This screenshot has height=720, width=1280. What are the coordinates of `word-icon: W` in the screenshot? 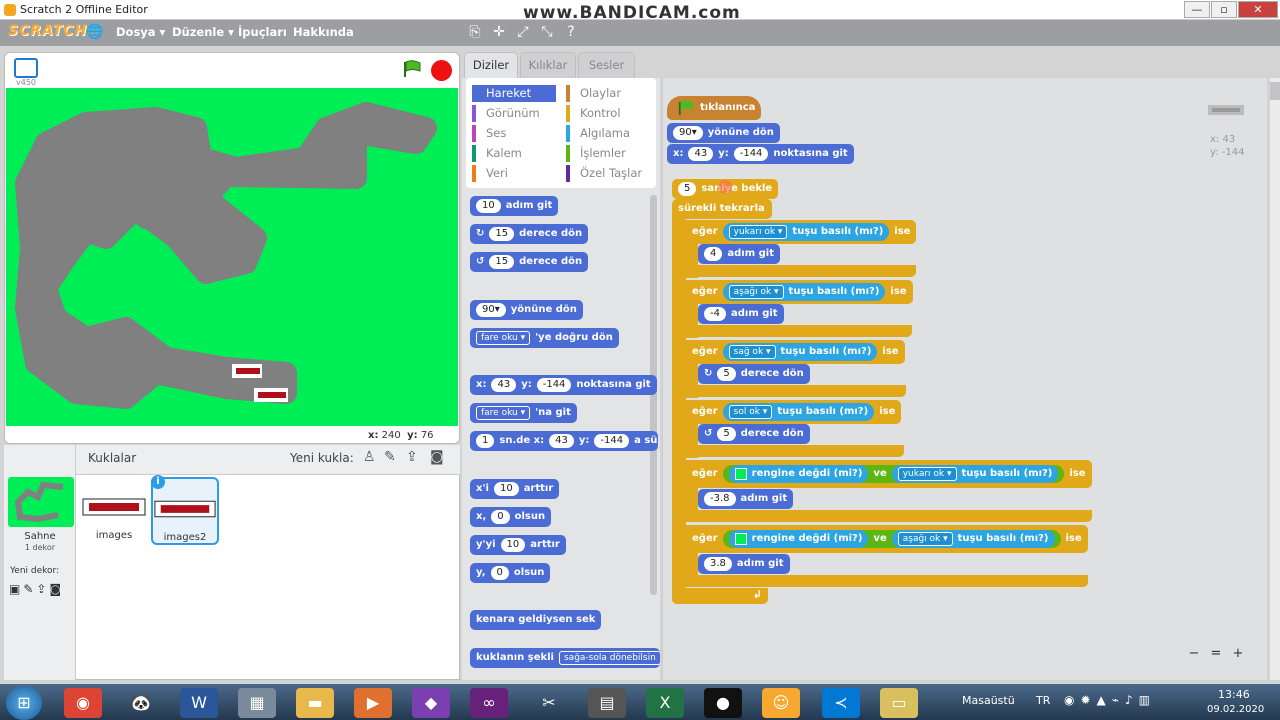 It's located at (199, 703).